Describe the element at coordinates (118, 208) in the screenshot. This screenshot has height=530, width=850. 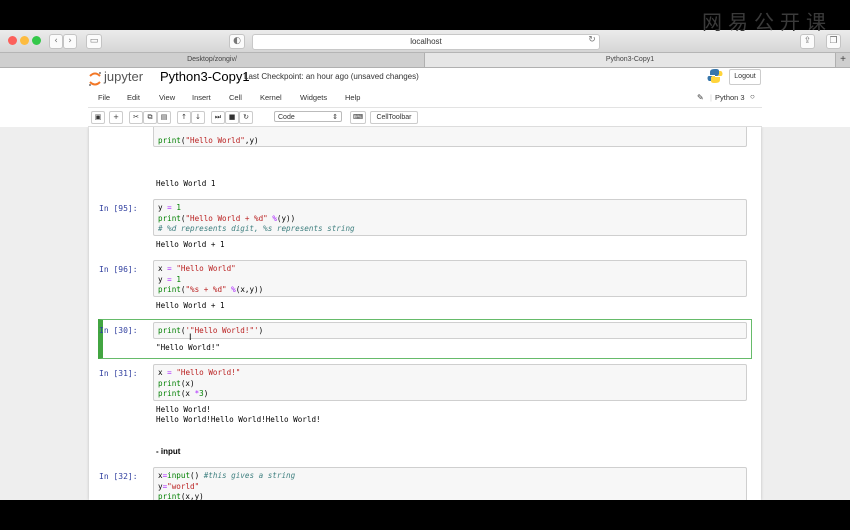
I see `input-prompt: In [95]:` at that location.